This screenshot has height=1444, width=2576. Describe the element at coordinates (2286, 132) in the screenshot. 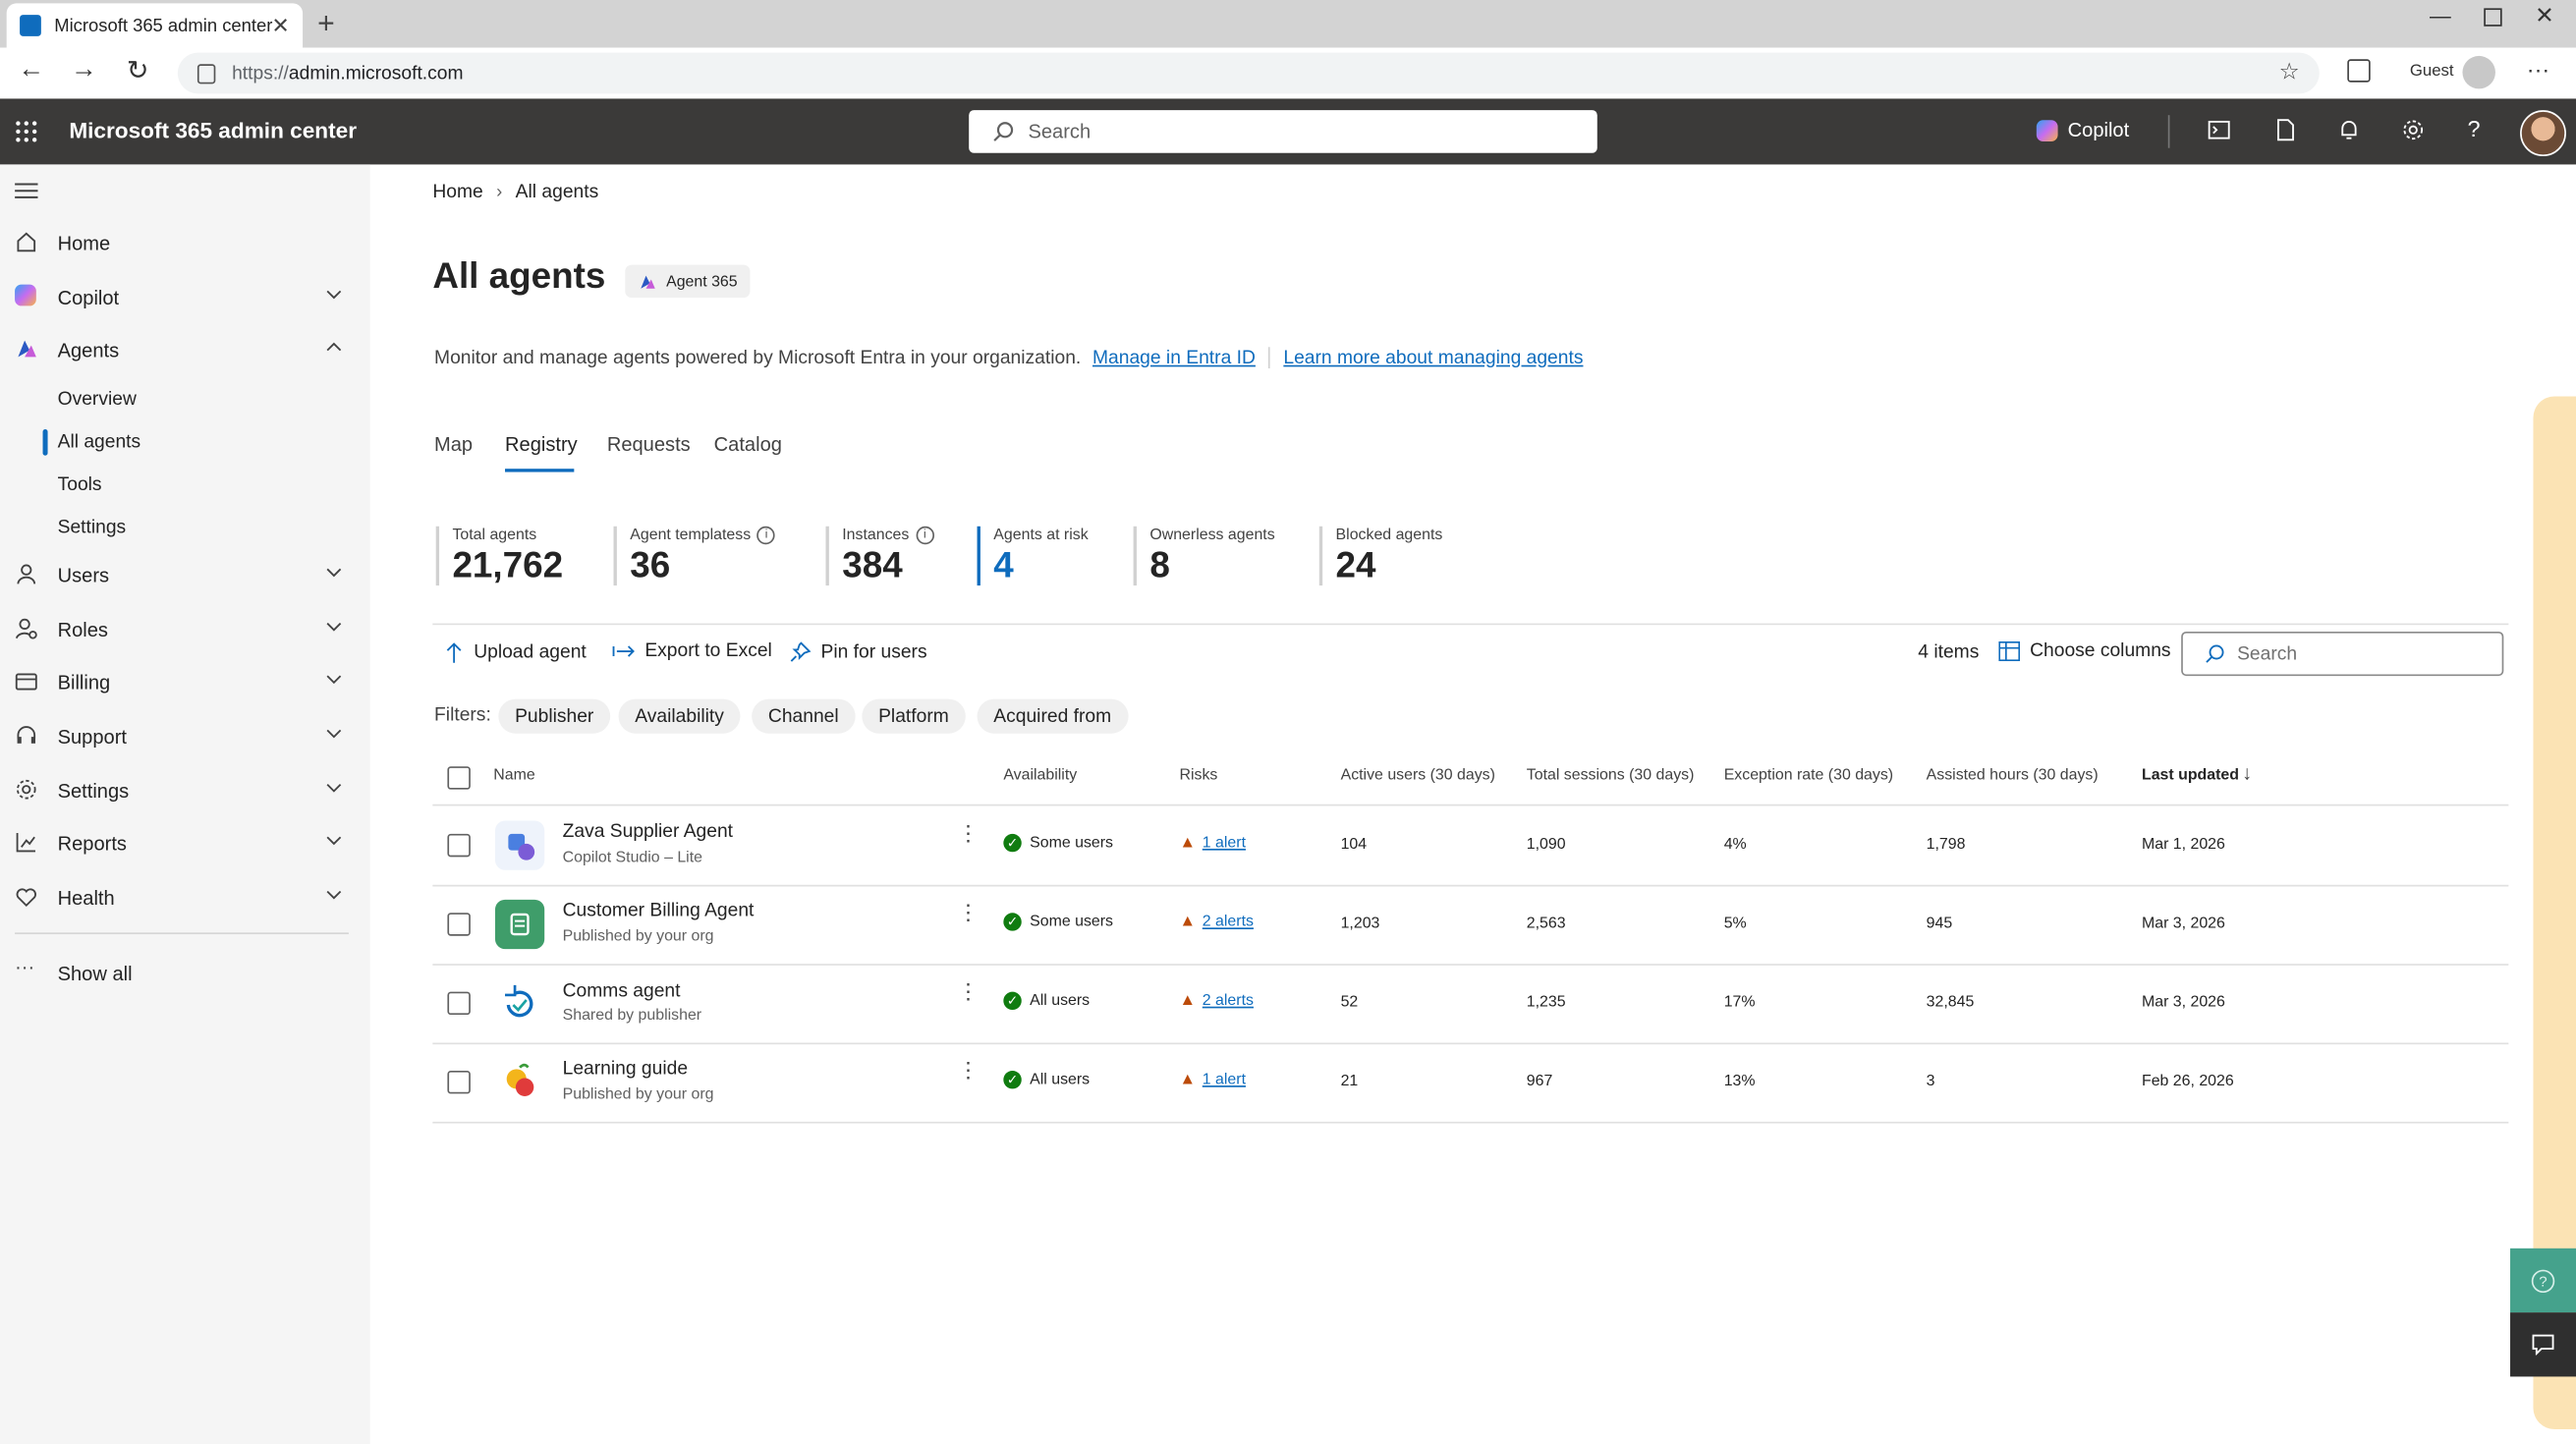

I see `document-icon` at that location.